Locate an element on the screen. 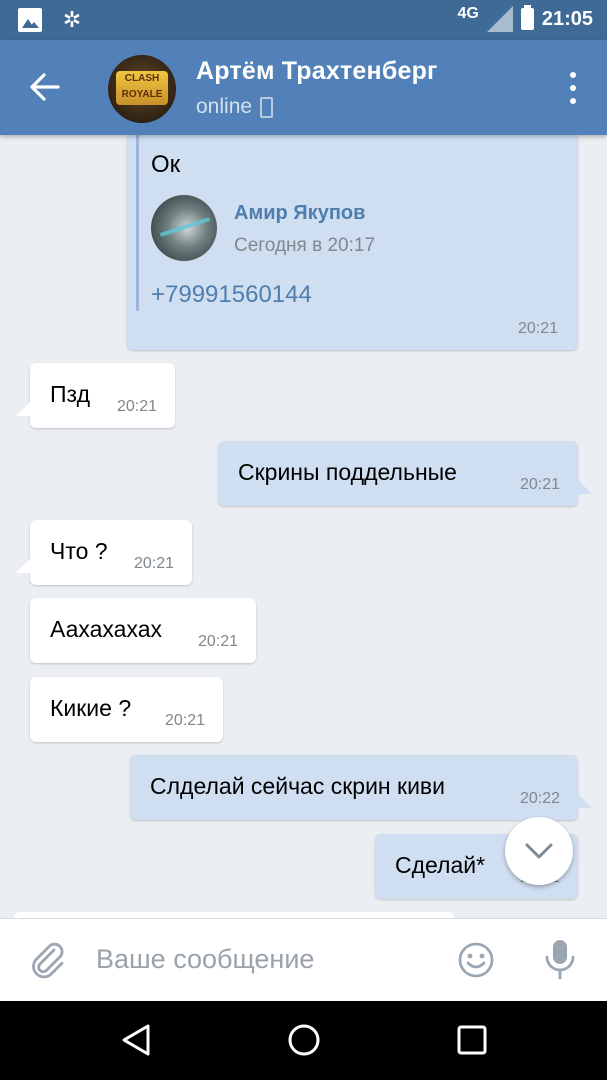 The image size is (607, 1080). message-text: Аахахахах is located at coordinates (106, 629).